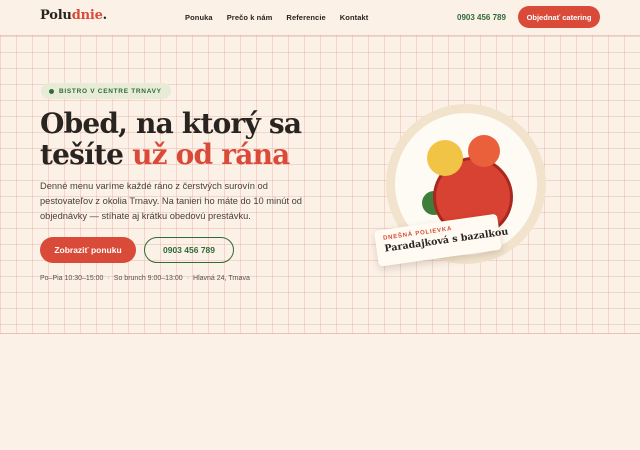 This screenshot has width=640, height=450. I want to click on address: Hlavná 24, Trnava, so click(221, 278).